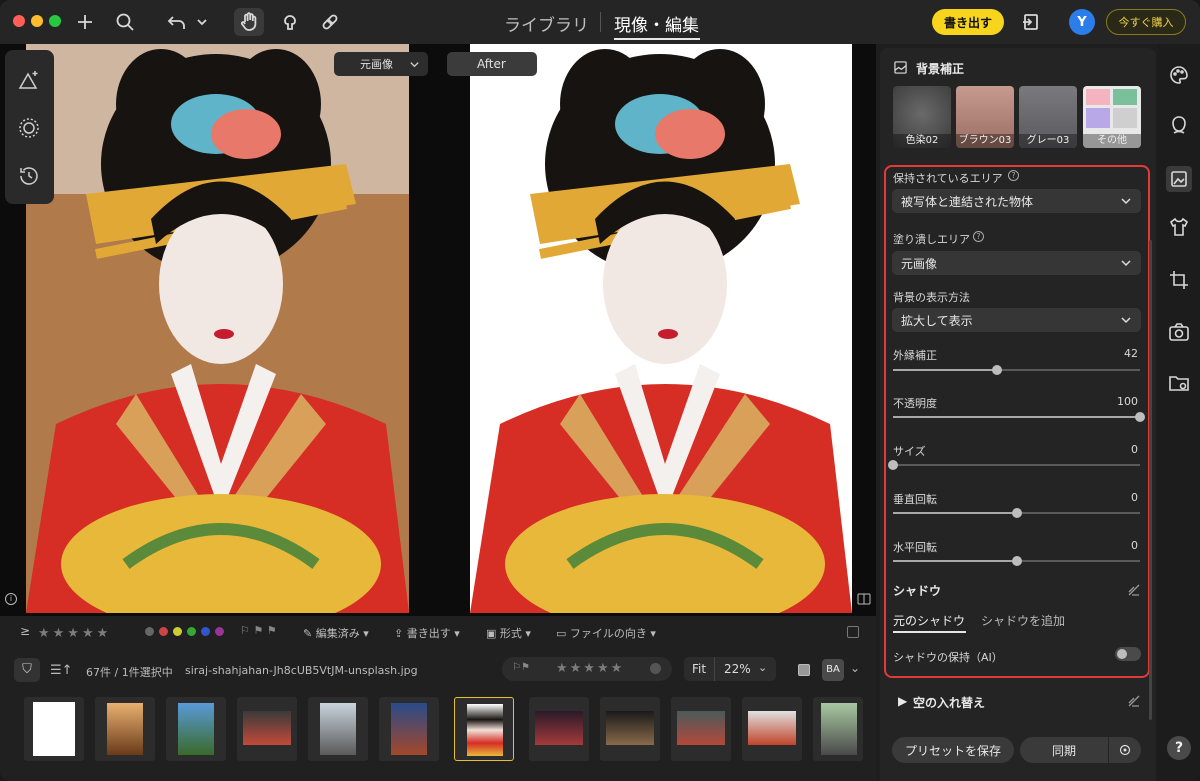  I want to click on flag-filter-icon: ⚐ ⚑ ⚑, so click(258, 630).